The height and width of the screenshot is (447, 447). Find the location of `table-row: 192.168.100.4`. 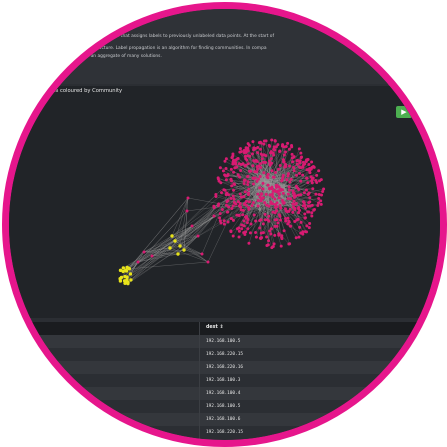

table-row: 192.168.100.4 is located at coordinates (224, 393).